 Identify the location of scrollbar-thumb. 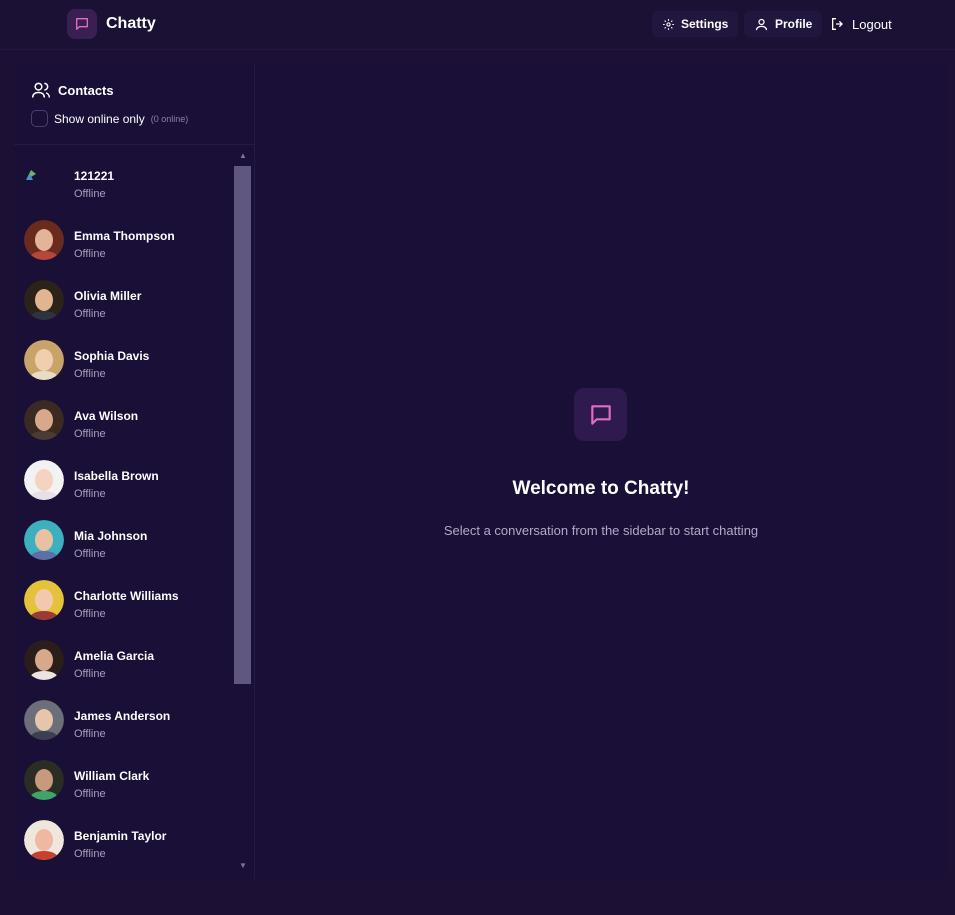
(242, 425).